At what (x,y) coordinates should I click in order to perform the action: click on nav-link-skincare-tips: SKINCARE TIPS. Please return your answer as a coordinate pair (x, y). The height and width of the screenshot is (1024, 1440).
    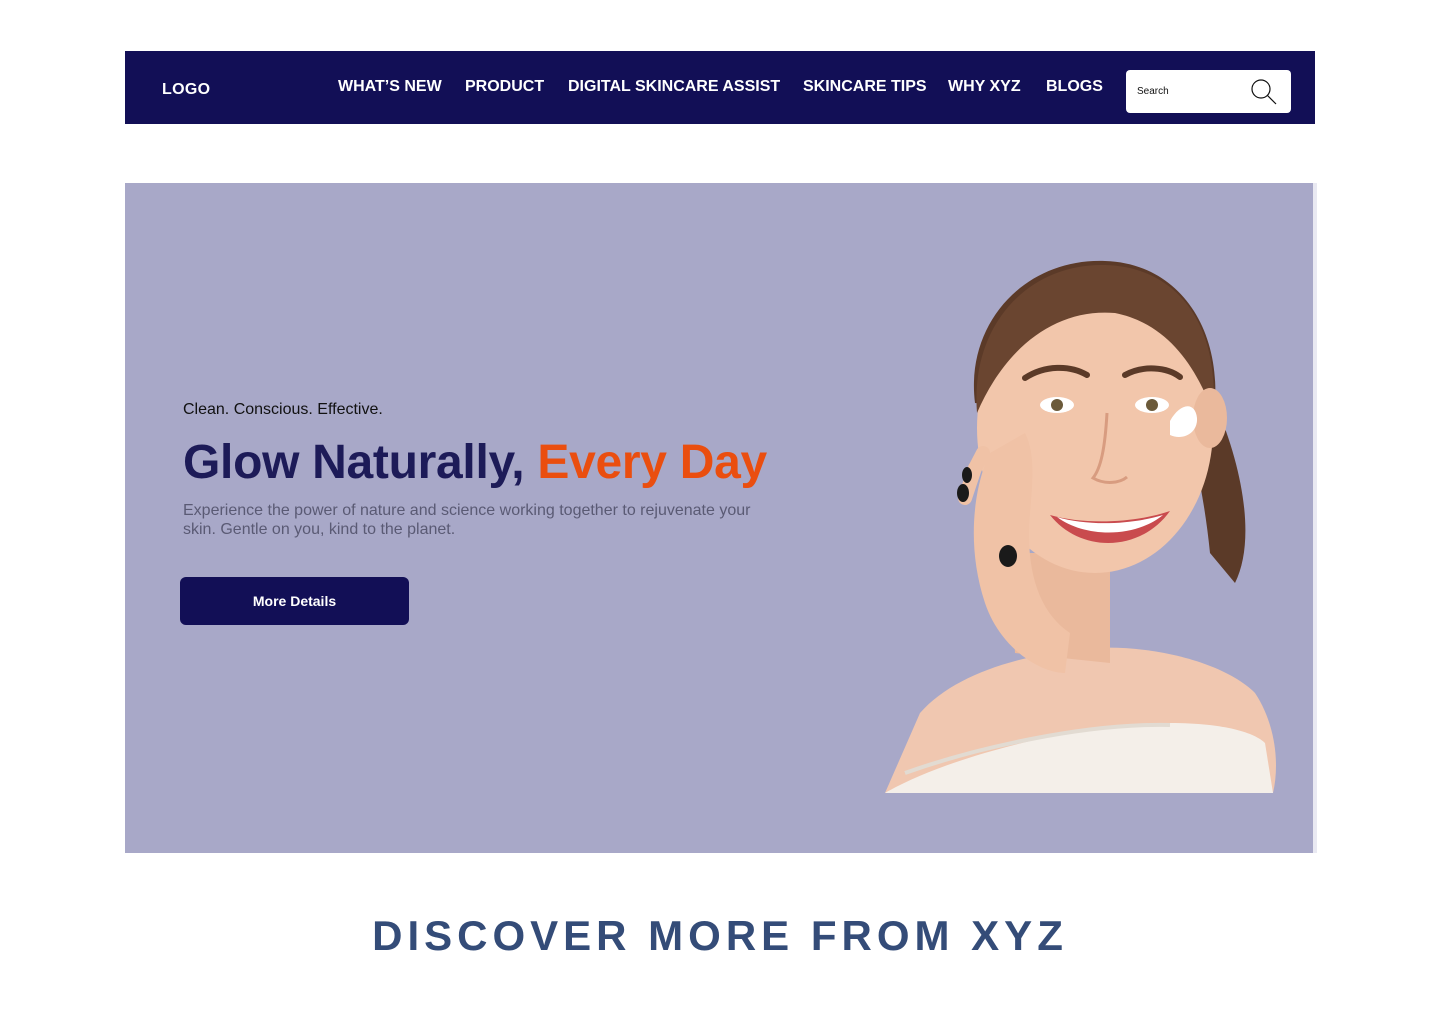
    Looking at the image, I should click on (865, 87).